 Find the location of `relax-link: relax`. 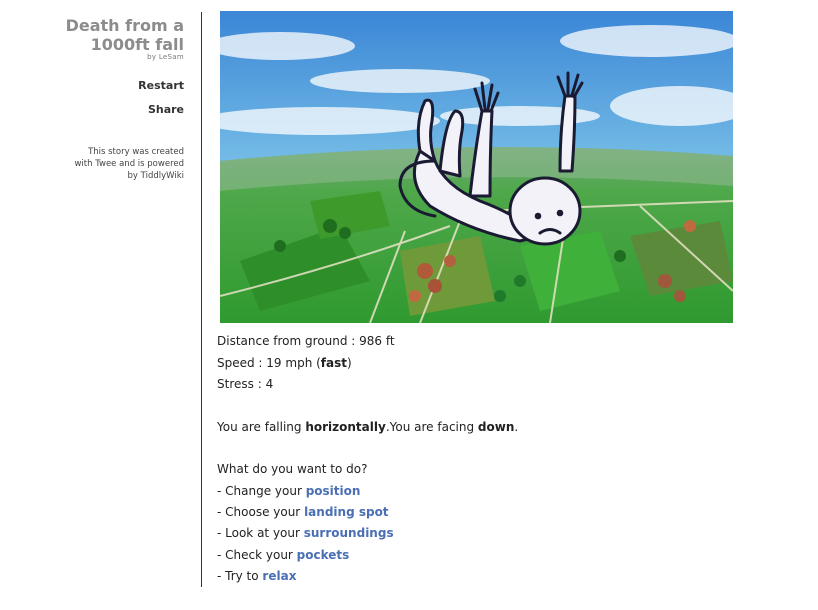

relax-link: relax is located at coordinates (279, 576).